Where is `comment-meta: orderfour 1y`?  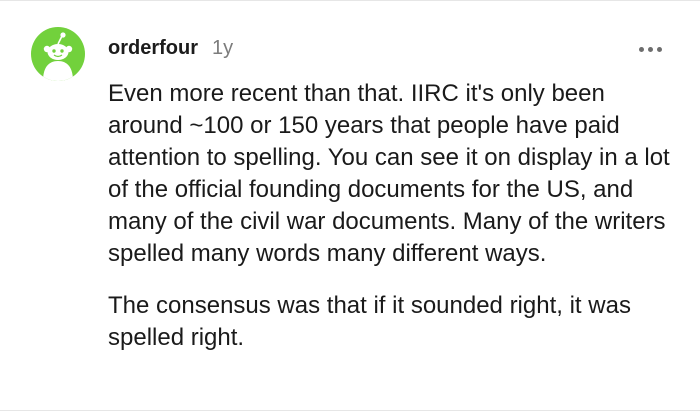 comment-meta: orderfour 1y is located at coordinates (170, 48).